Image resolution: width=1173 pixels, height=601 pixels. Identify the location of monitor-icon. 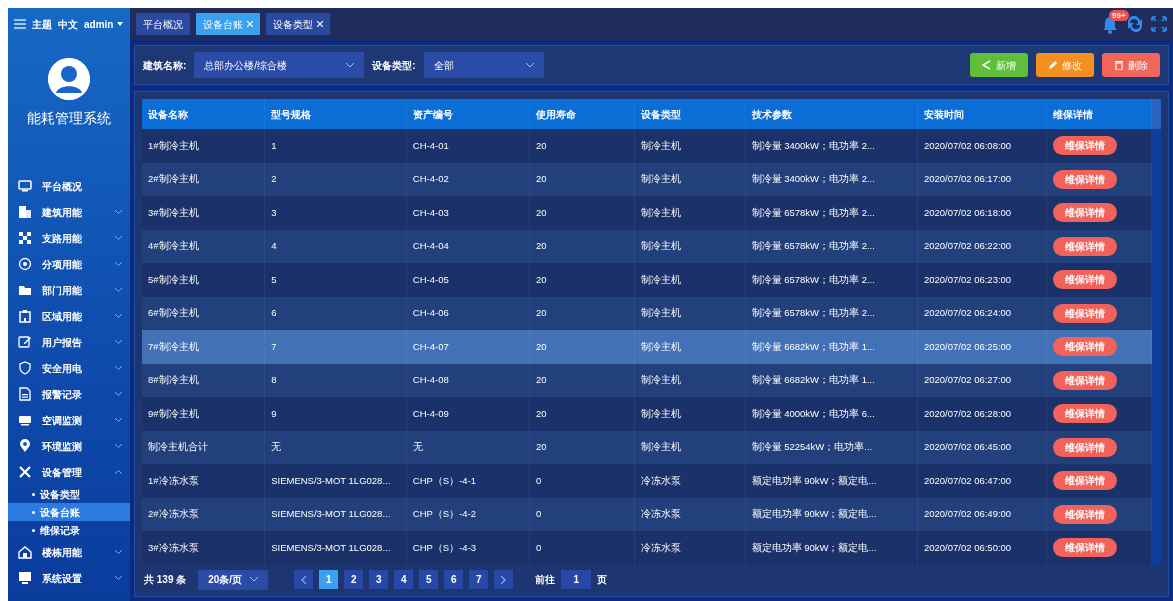
(25, 186).